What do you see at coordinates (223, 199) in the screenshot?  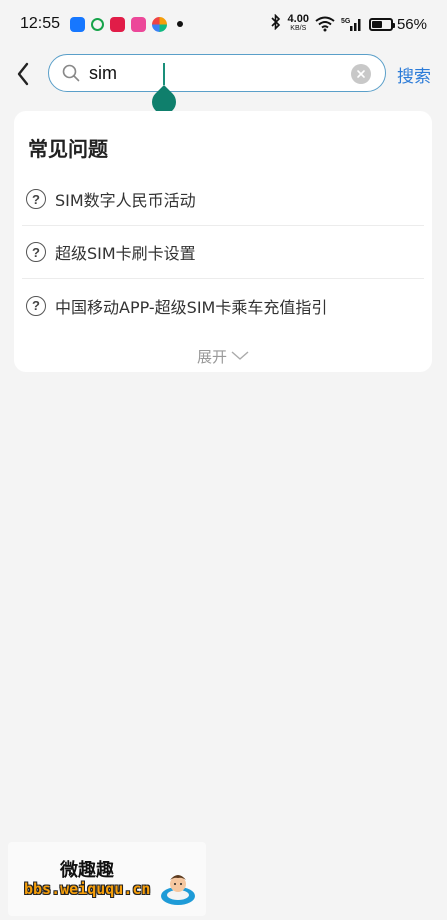 I see `faq-item: ? SIM数字人民币活动` at bounding box center [223, 199].